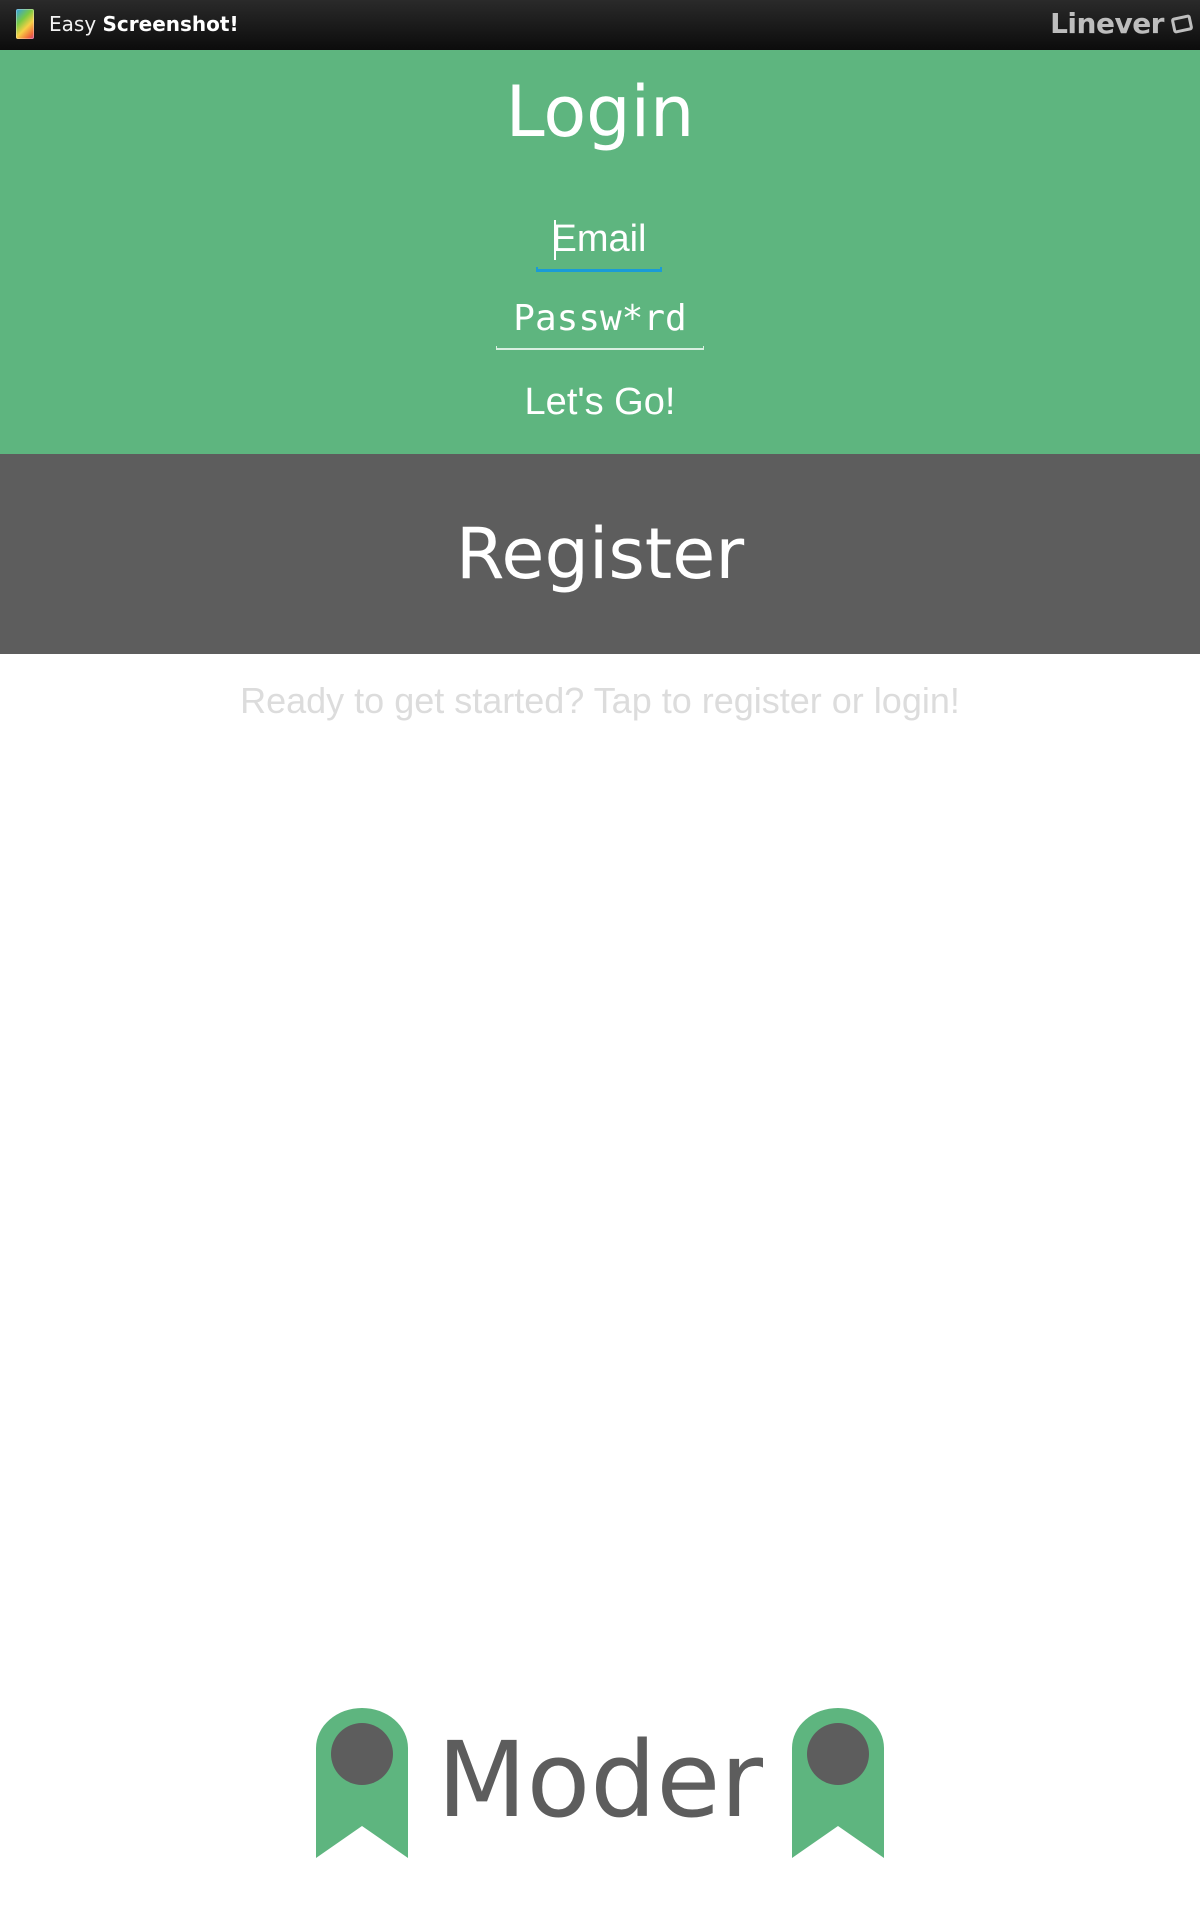 The width and height of the screenshot is (1200, 1920). Describe the element at coordinates (555, 240) in the screenshot. I see `text-cursor` at that location.